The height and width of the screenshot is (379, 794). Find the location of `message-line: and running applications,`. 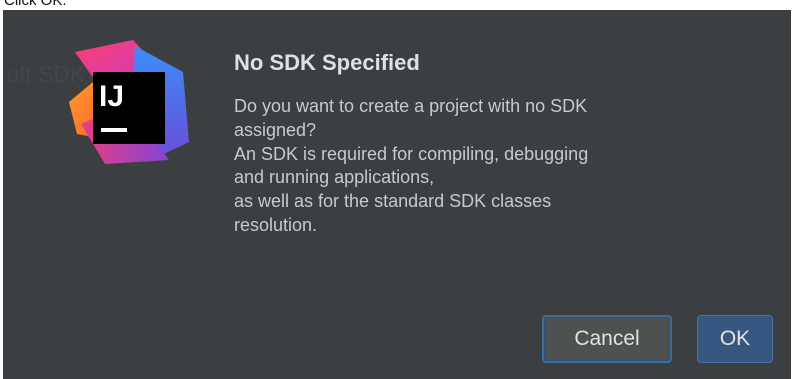

message-line: and running applications, is located at coordinates (334, 177).